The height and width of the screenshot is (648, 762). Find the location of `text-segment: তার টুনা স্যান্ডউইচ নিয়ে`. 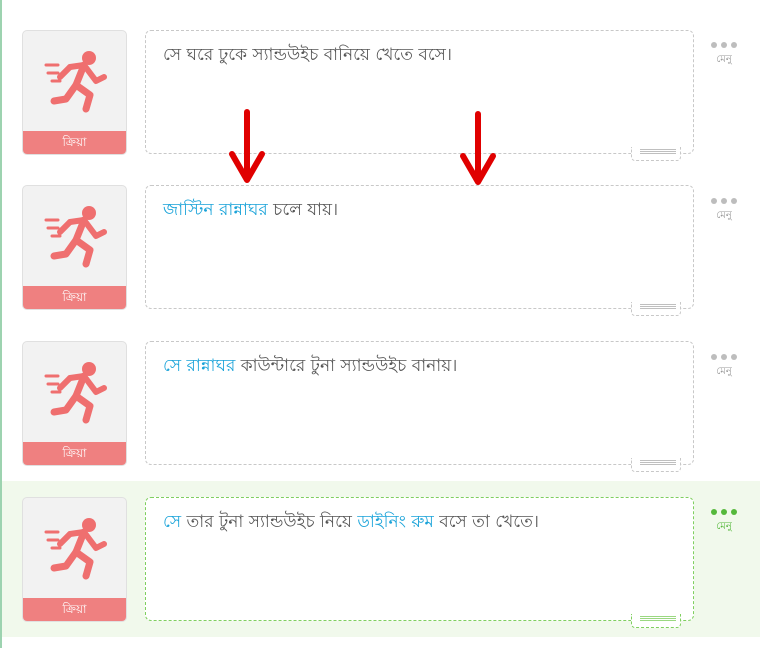

text-segment: তার টুনা স্যান্ডউইচ নিয়ে is located at coordinates (269, 522).